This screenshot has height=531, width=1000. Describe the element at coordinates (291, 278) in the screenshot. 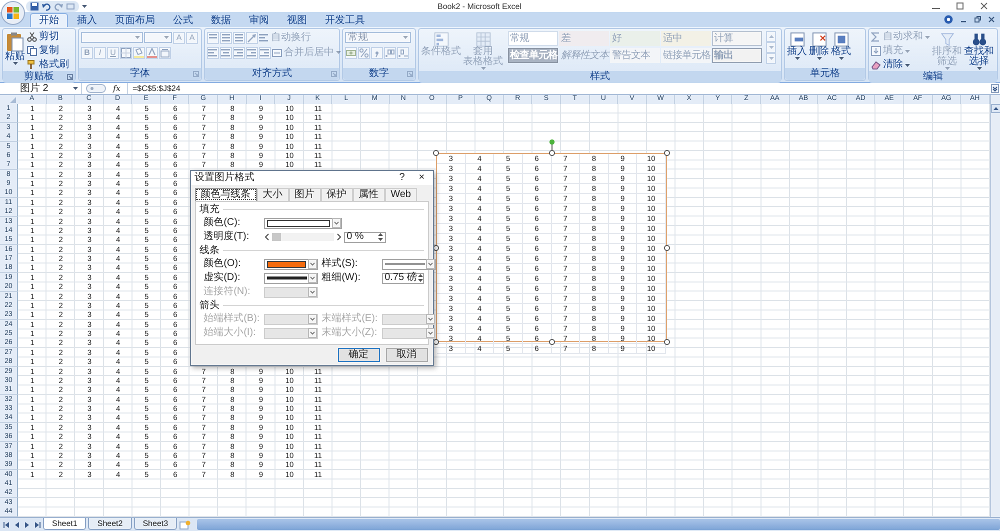

I see `dash-style-dropdown` at that location.